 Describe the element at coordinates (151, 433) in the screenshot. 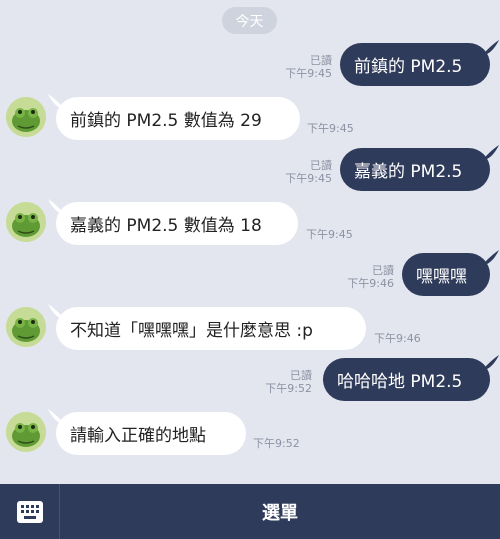

I see `incoming-message-bubble: 請輸入正確的地點` at that location.